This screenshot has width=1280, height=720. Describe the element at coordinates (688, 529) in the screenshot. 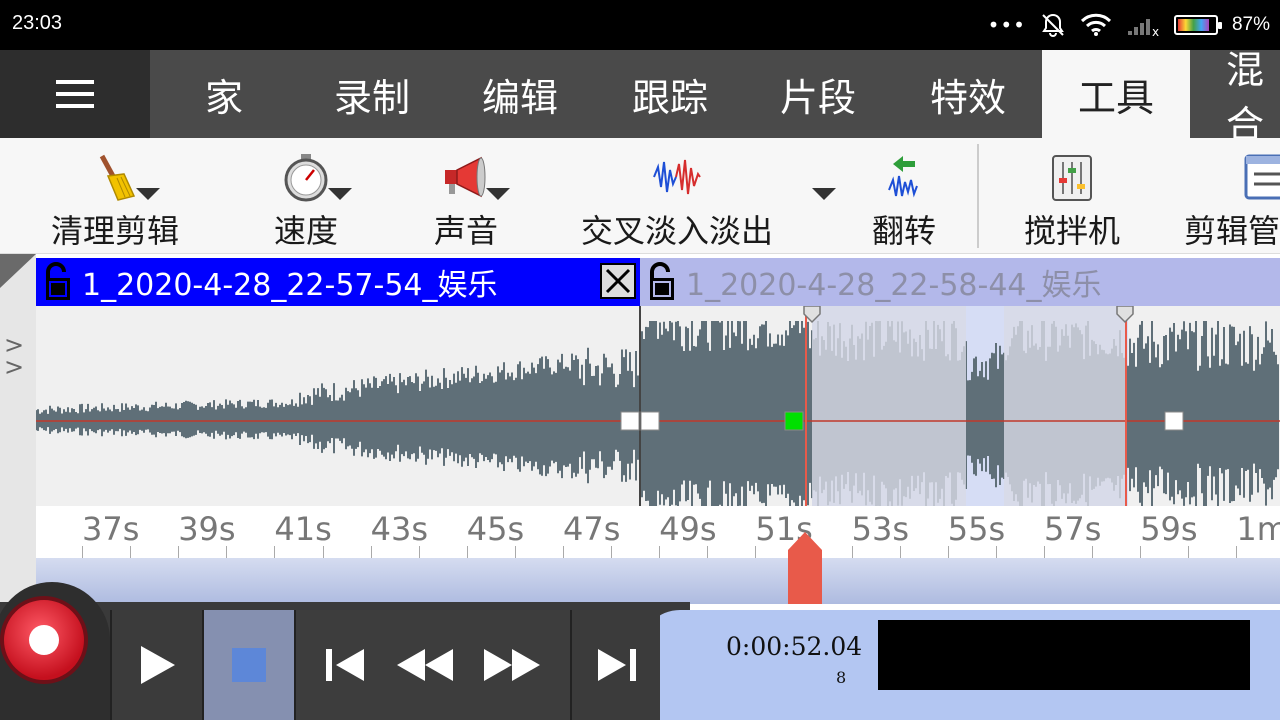

I see `ruler-label: 49s` at that location.